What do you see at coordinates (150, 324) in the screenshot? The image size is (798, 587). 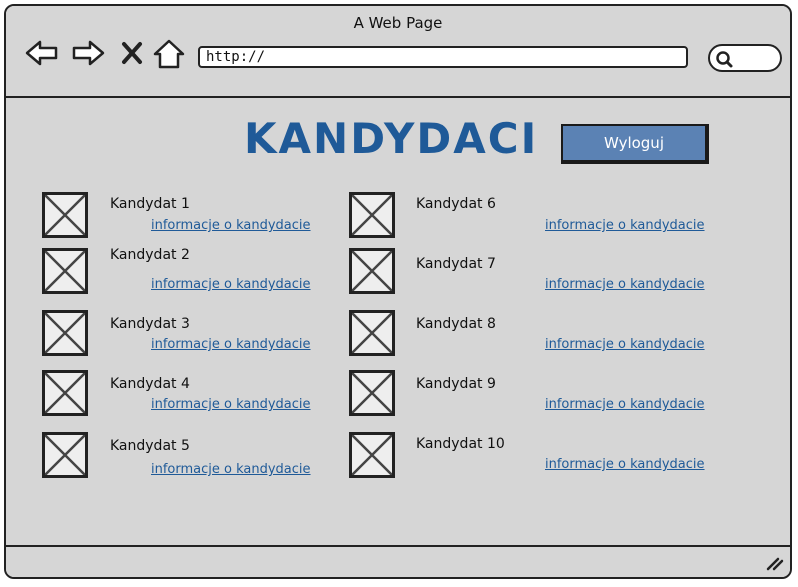 I see `candidate-name: Kandydat 3` at bounding box center [150, 324].